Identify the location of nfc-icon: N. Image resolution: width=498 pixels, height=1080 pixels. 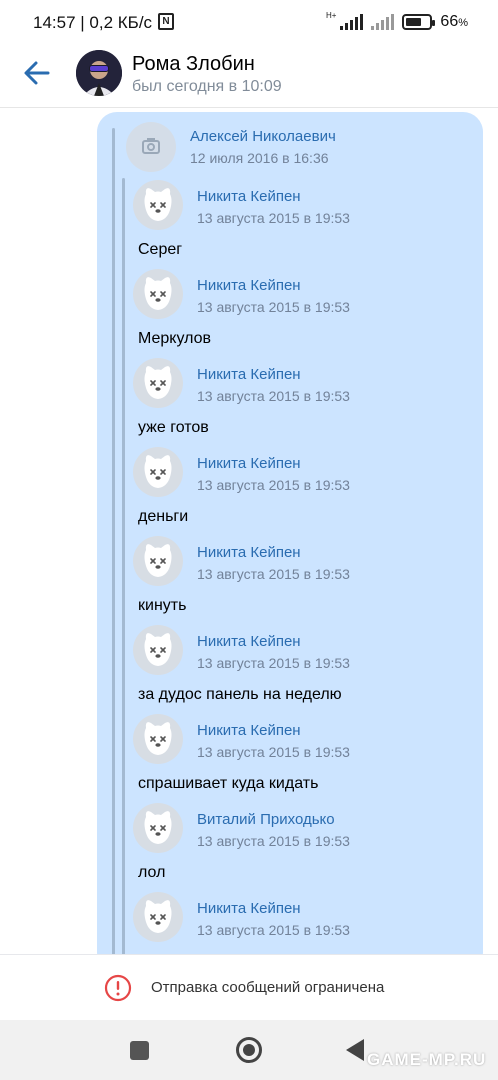
(166, 21).